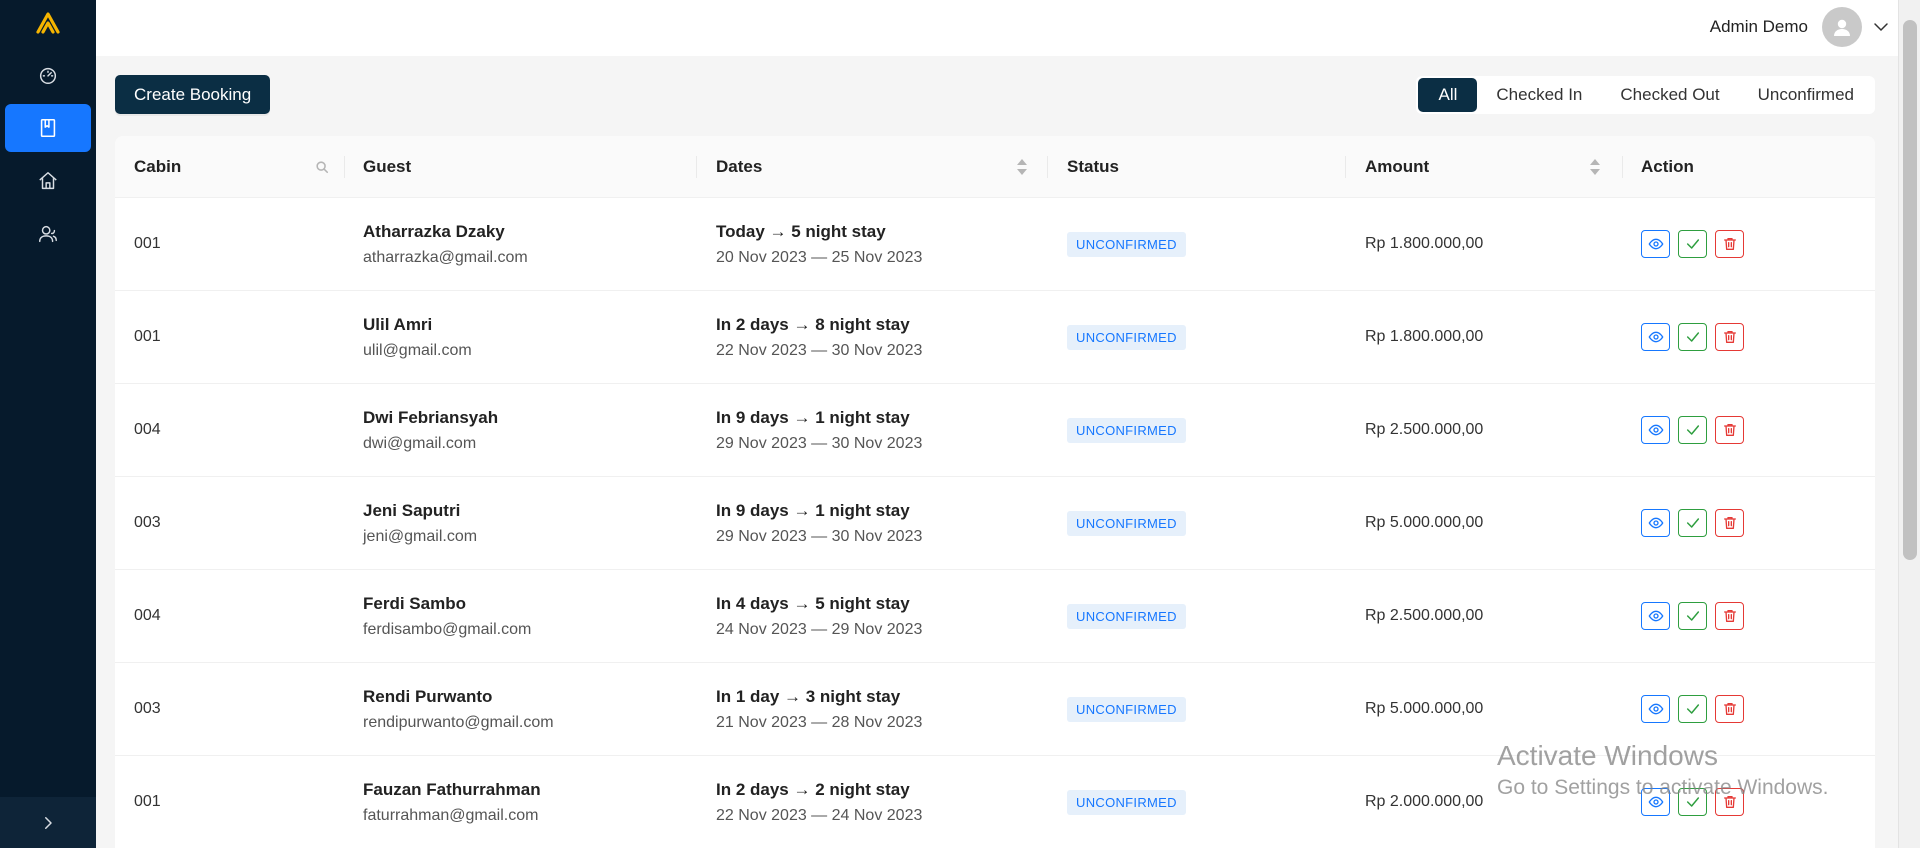 This screenshot has height=848, width=1920. I want to click on date-range: 24 Nov 2023 — 29 Nov 2023, so click(819, 629).